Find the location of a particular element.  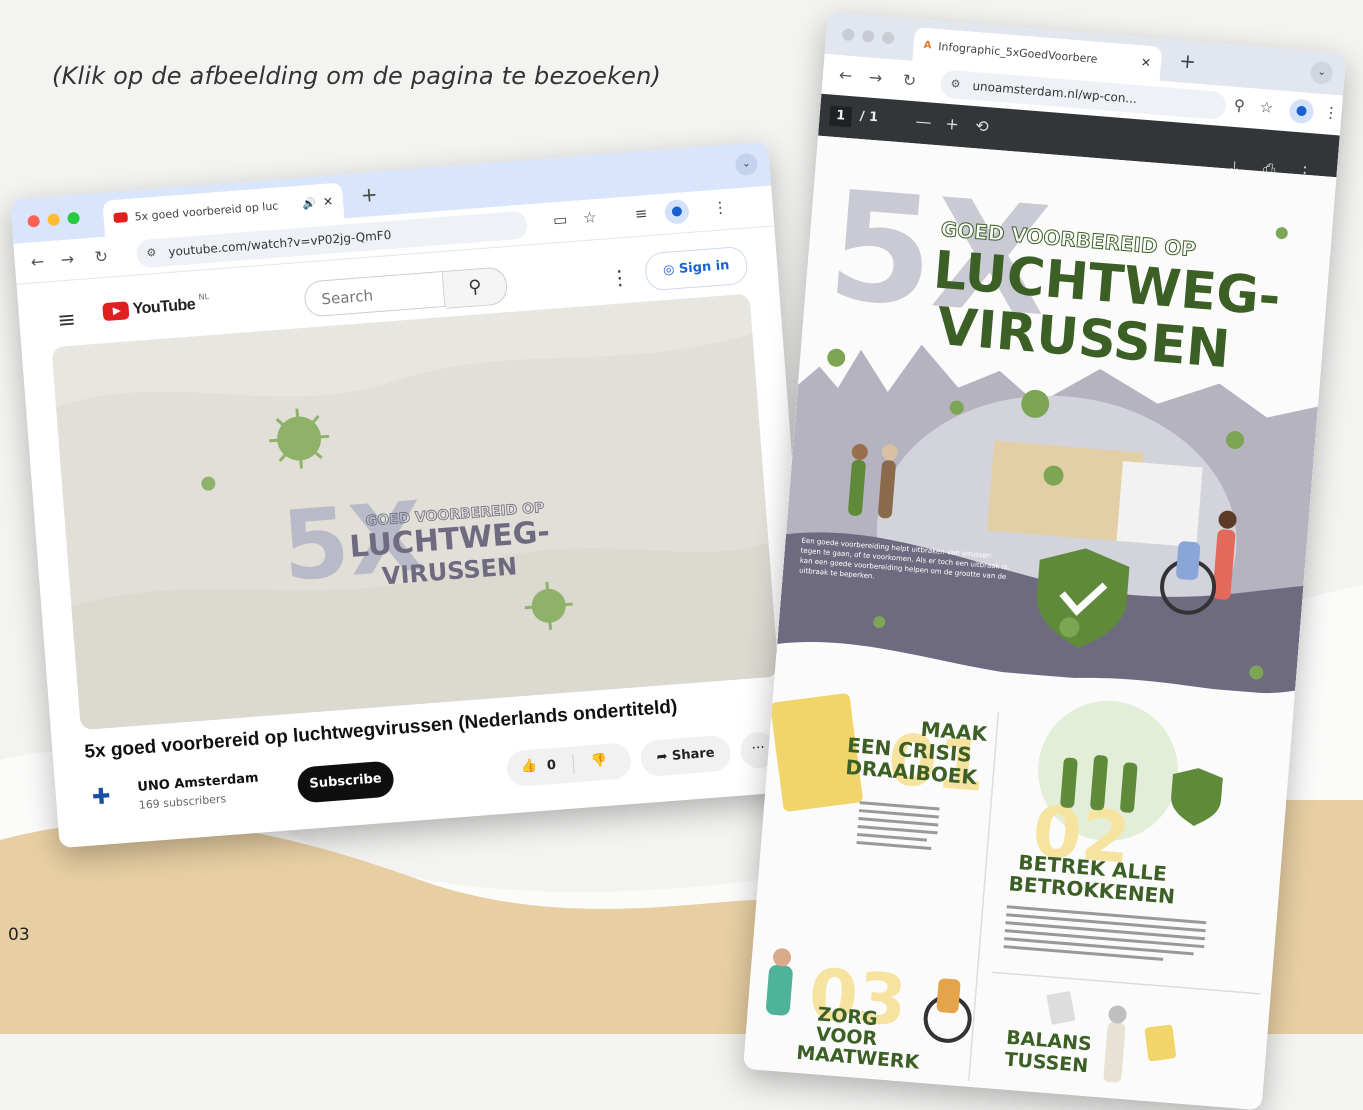

page-total: / 1 is located at coordinates (869, 117).